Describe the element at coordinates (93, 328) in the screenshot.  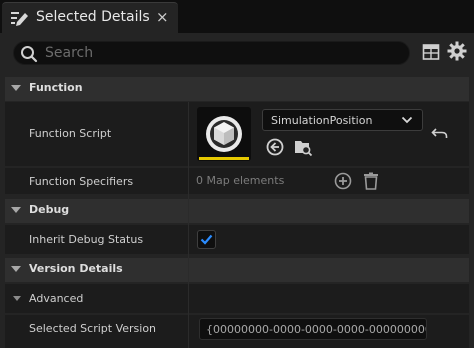
I see `property-label: Selected Script Version` at that location.